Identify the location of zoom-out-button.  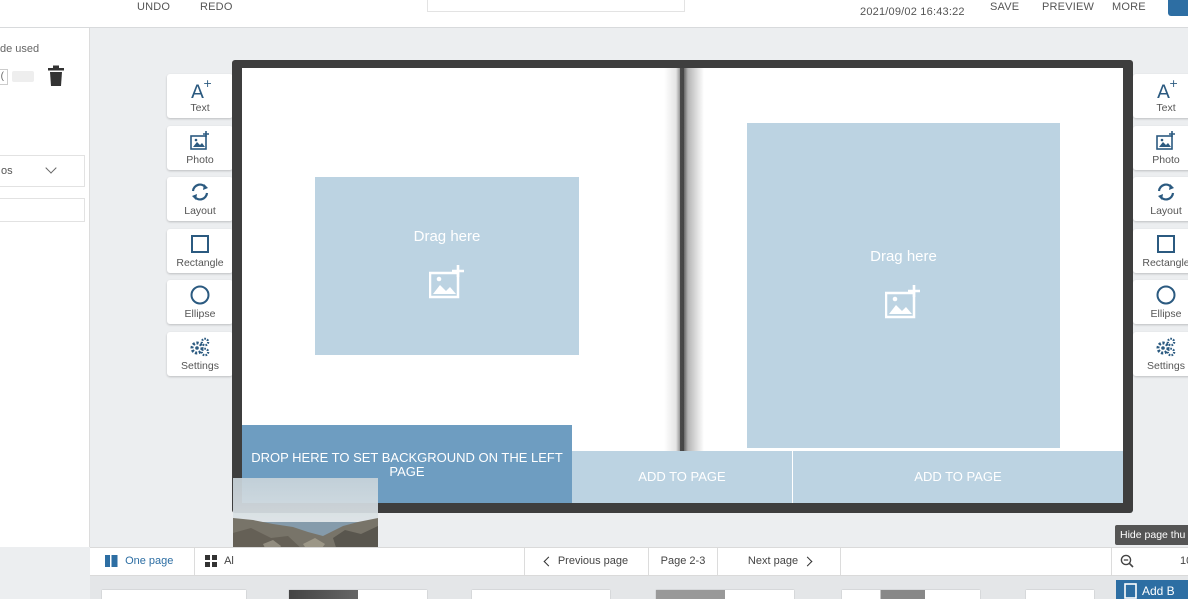
(1126, 561).